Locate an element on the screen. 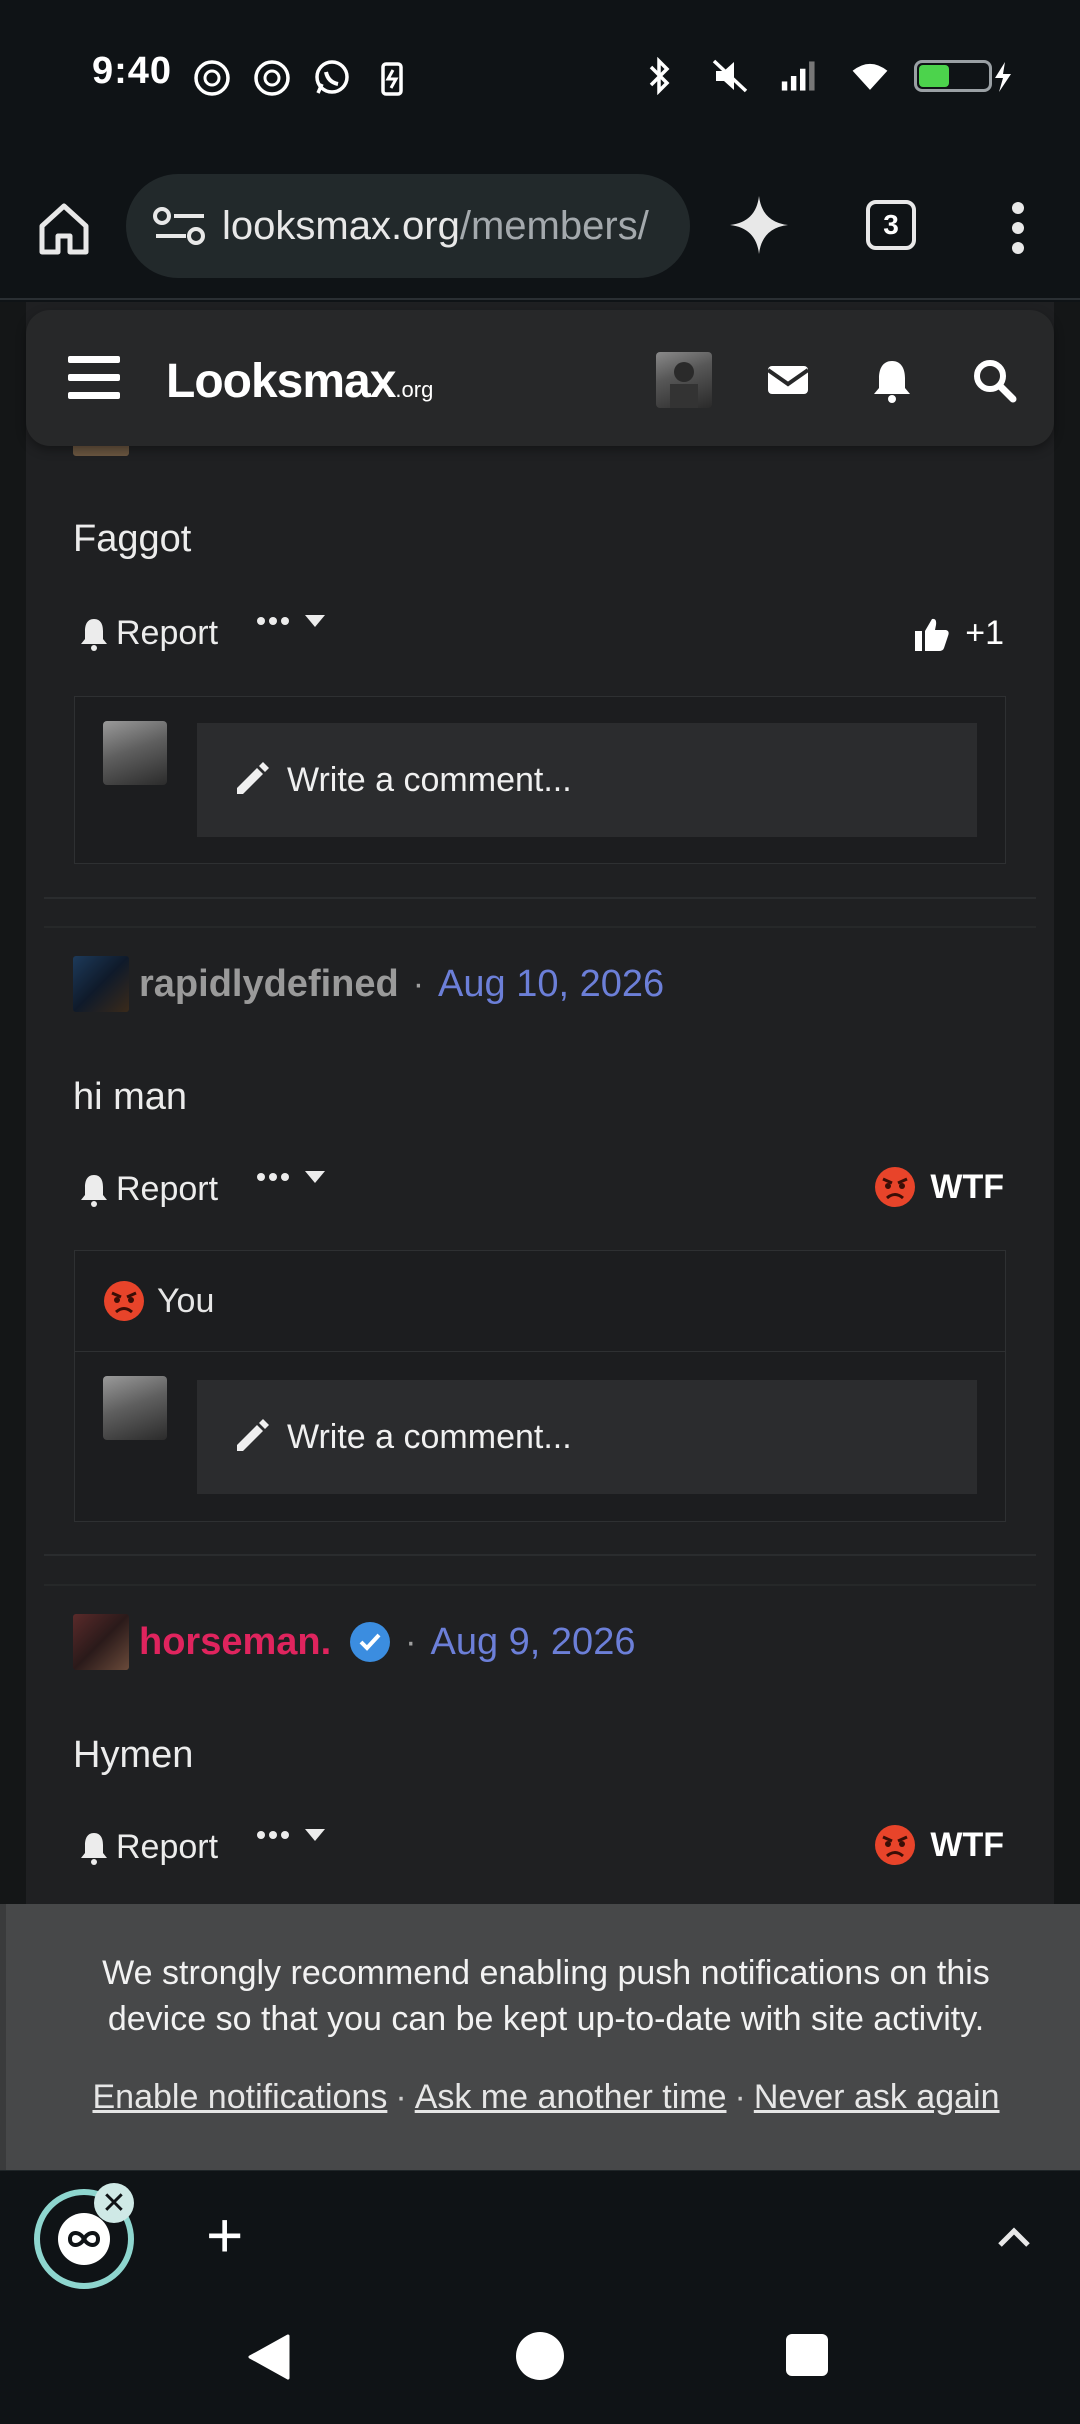 The height and width of the screenshot is (2424, 1080). post-message: Hymen is located at coordinates (133, 1755).